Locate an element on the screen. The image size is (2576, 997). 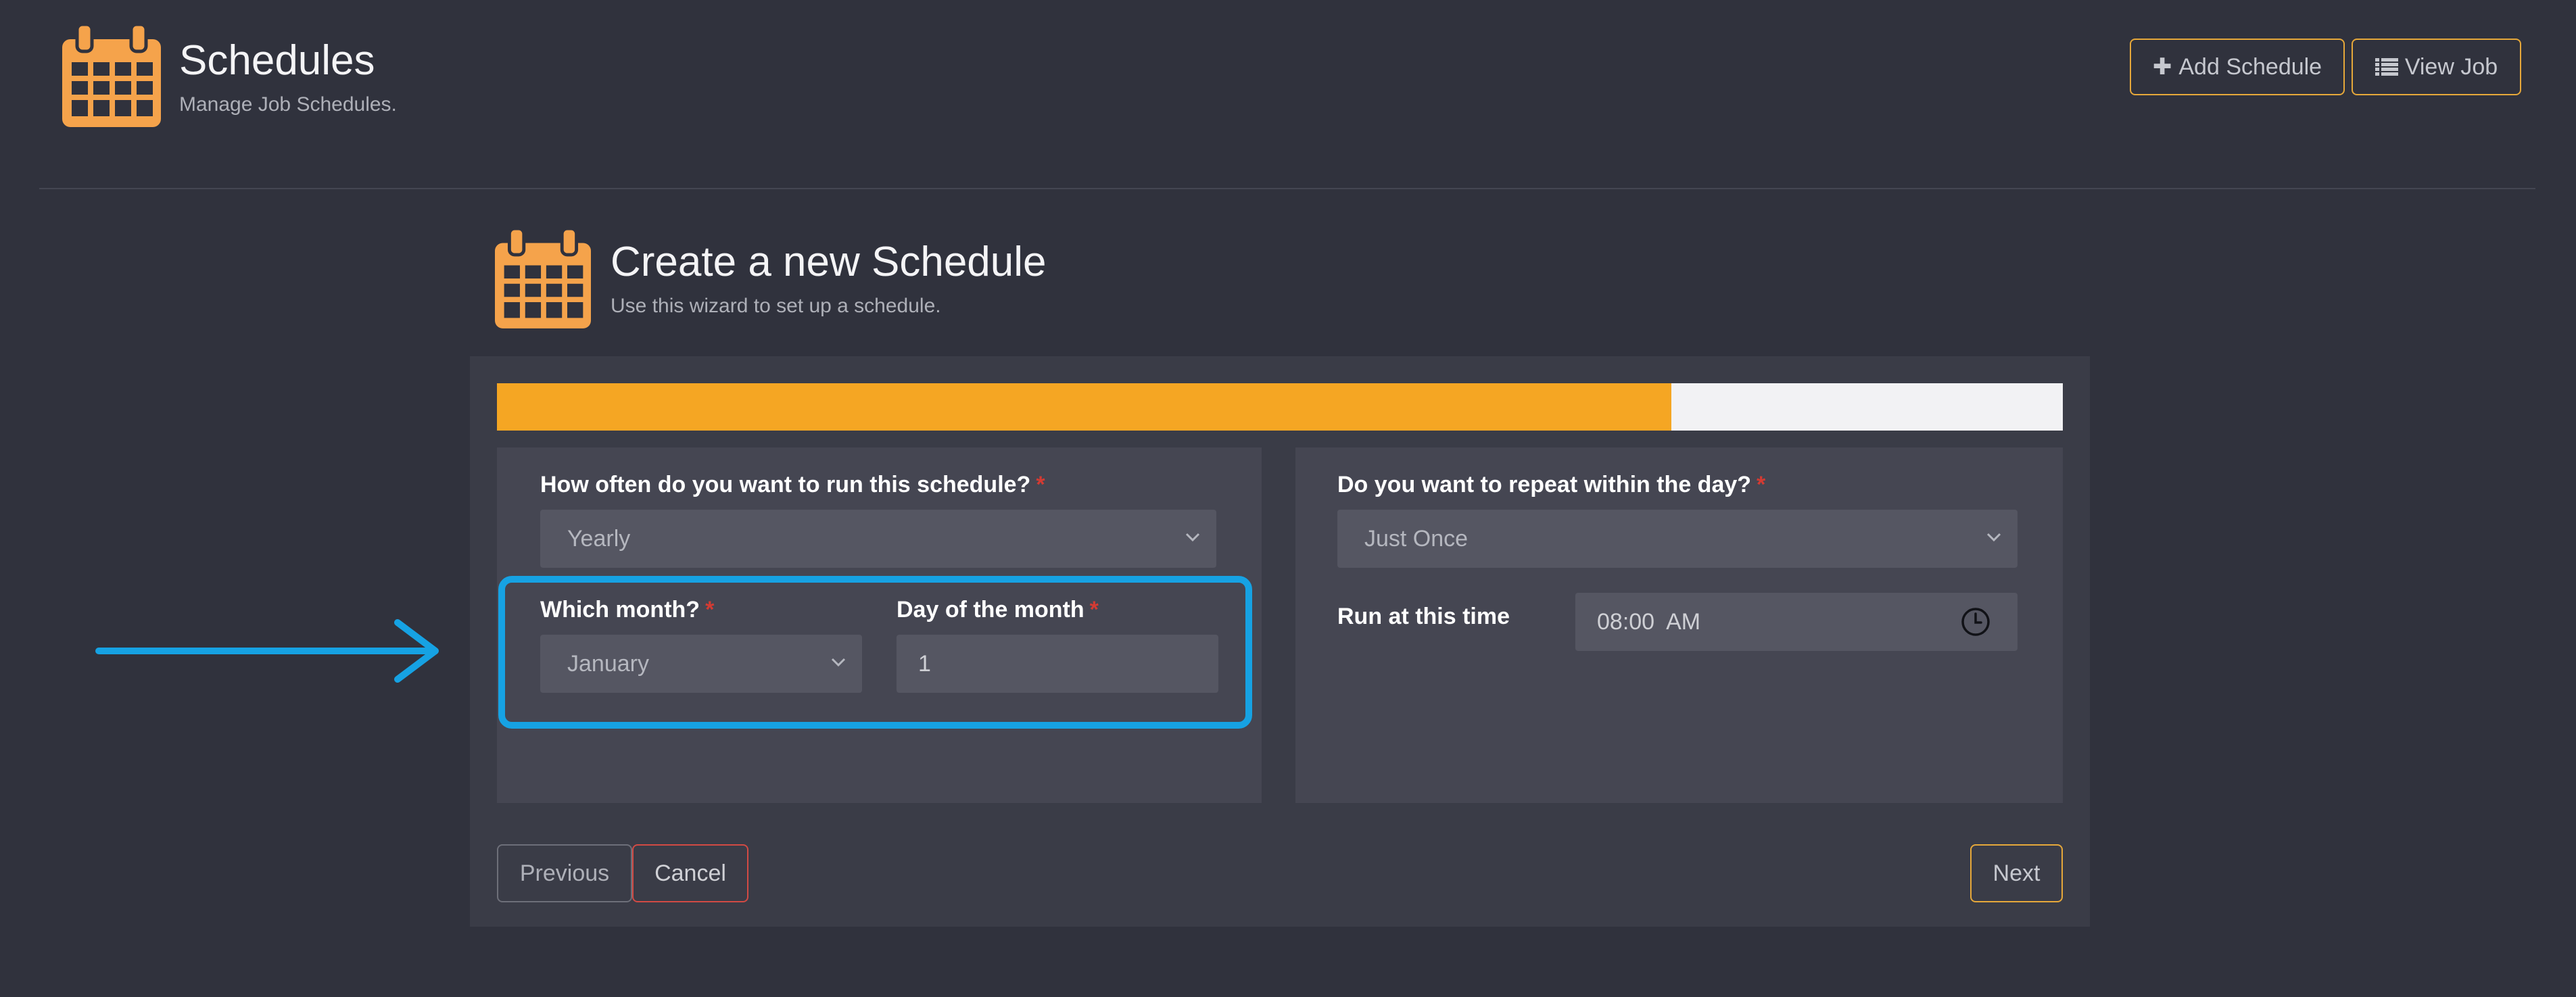
repeat-select: Just Once is located at coordinates (1677, 539).